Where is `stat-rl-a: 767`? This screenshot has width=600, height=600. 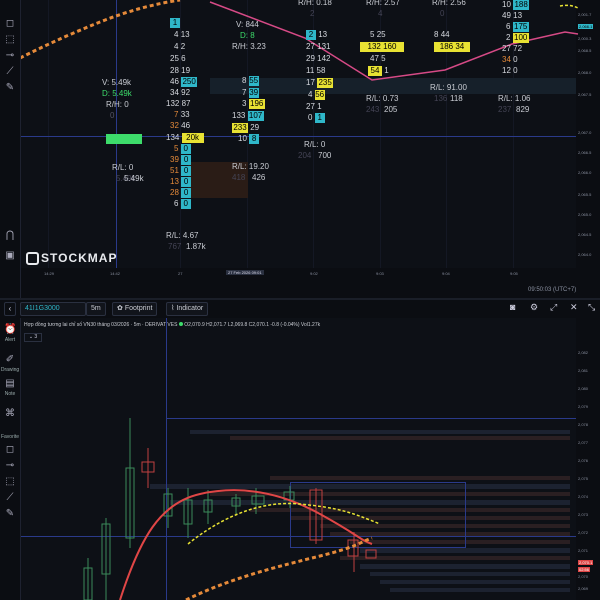
stat-rl-a: 767 is located at coordinates (175, 246).